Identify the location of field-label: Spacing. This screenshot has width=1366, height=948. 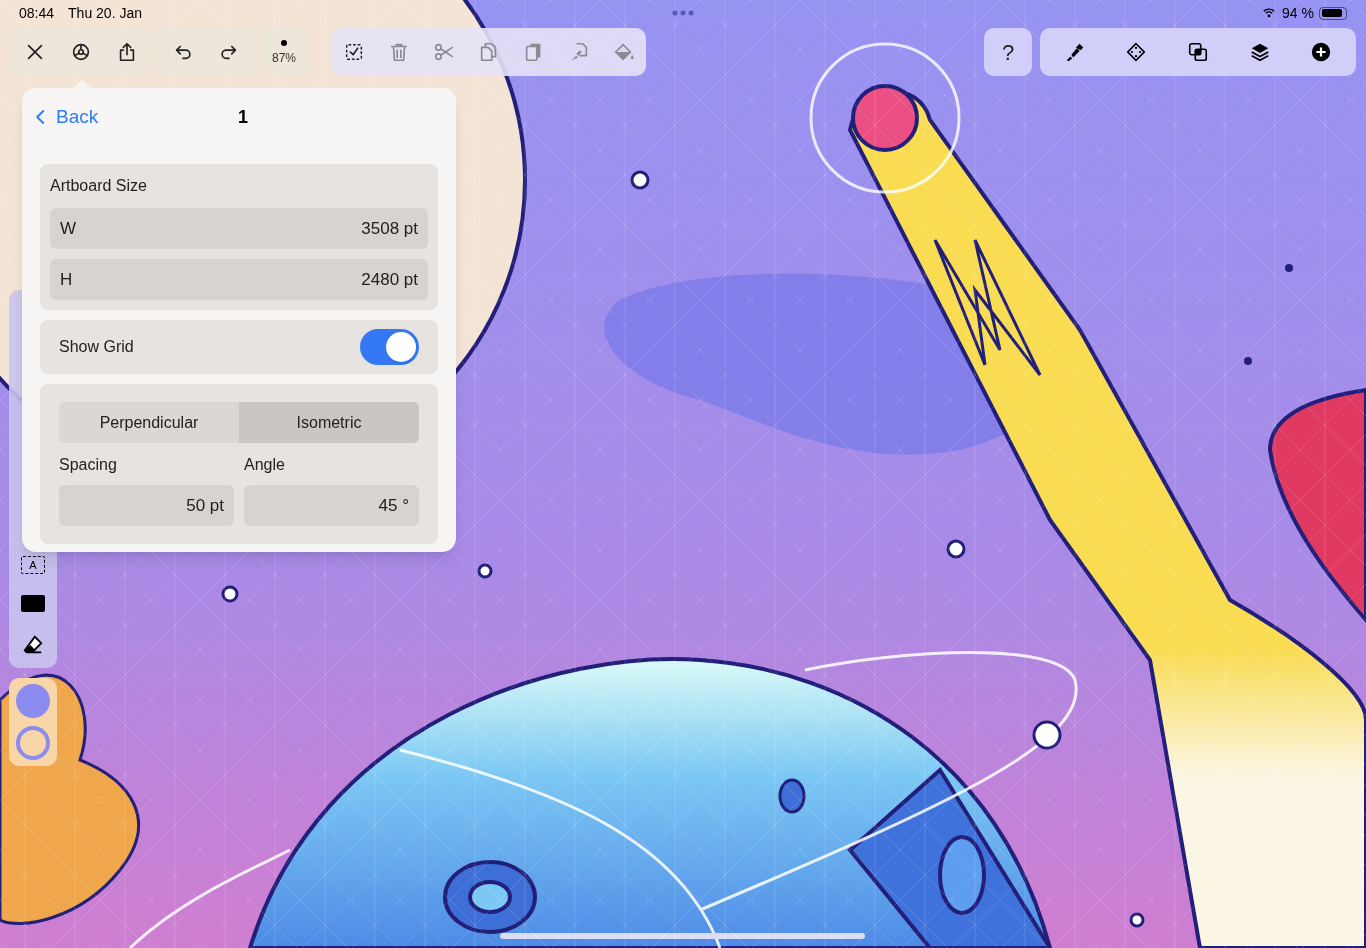
(88, 465).